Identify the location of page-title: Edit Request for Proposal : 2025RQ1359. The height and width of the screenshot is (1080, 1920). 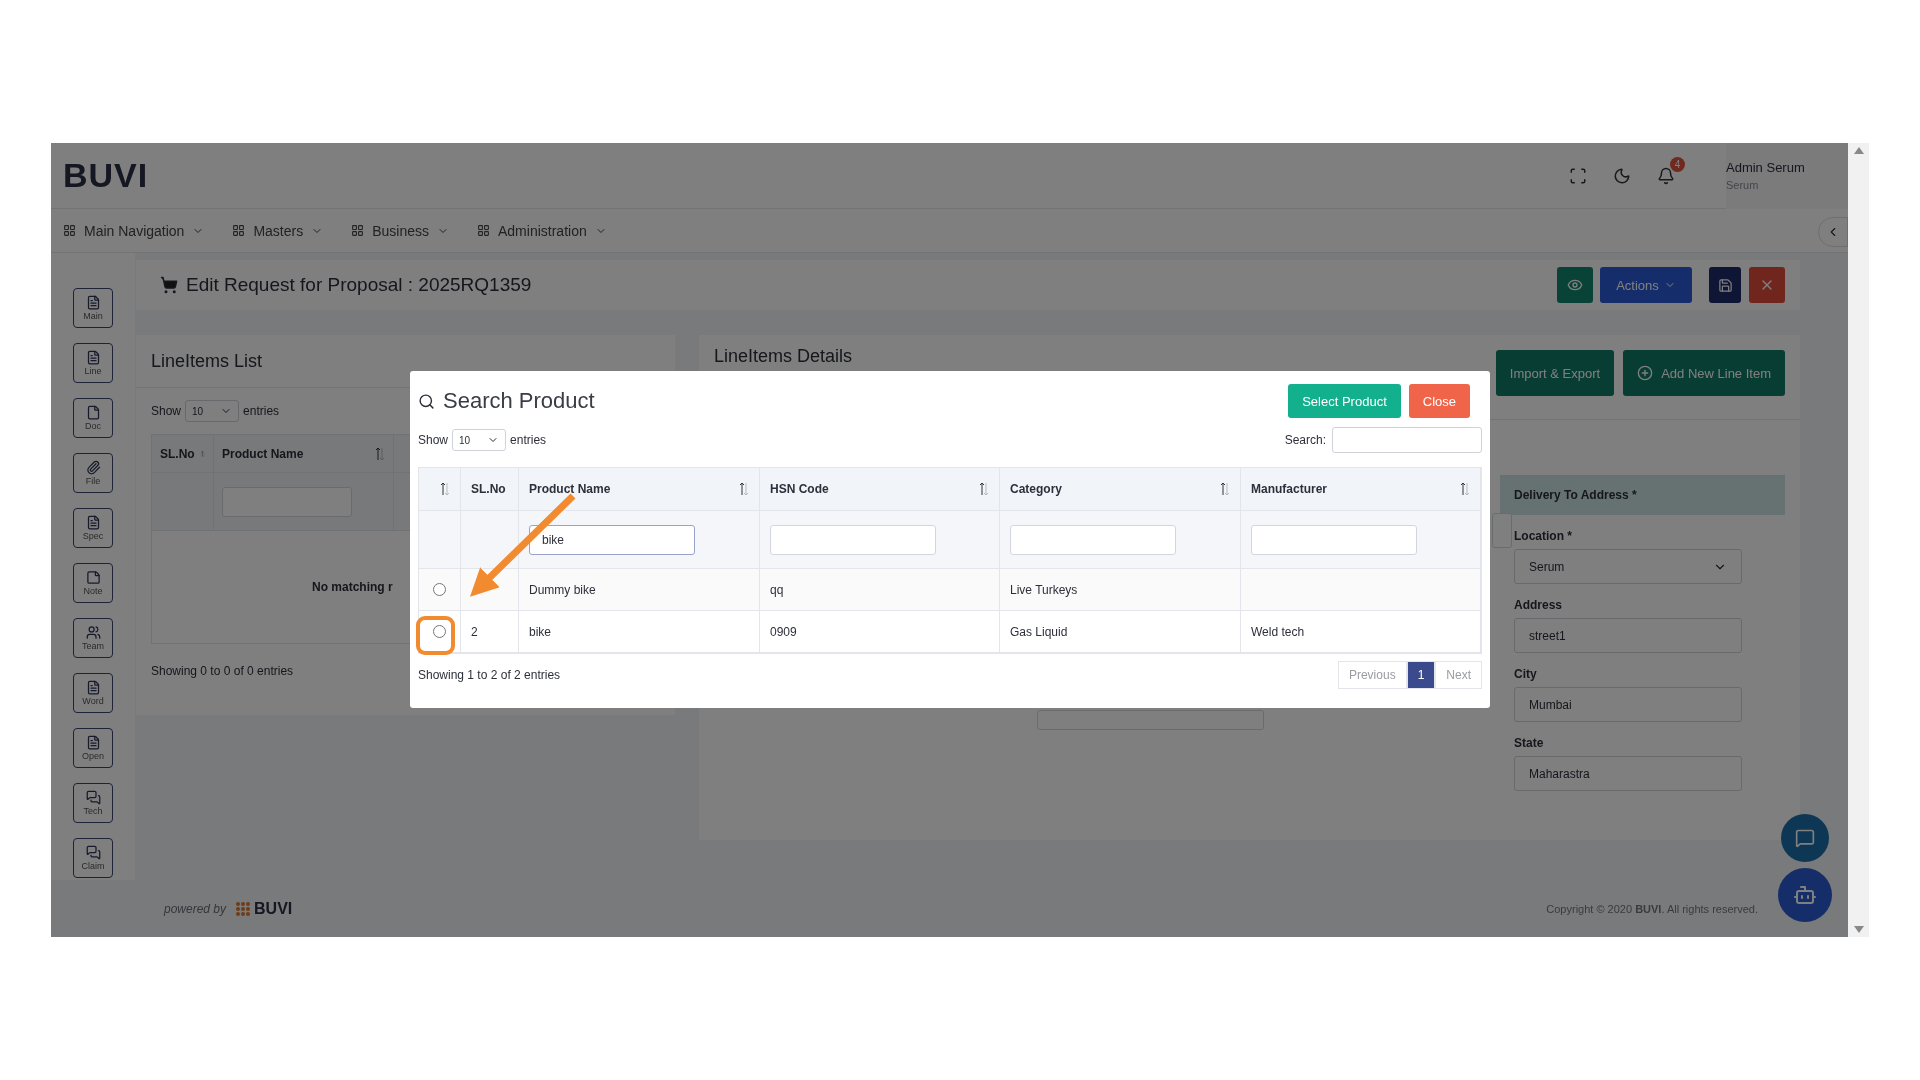
(359, 285).